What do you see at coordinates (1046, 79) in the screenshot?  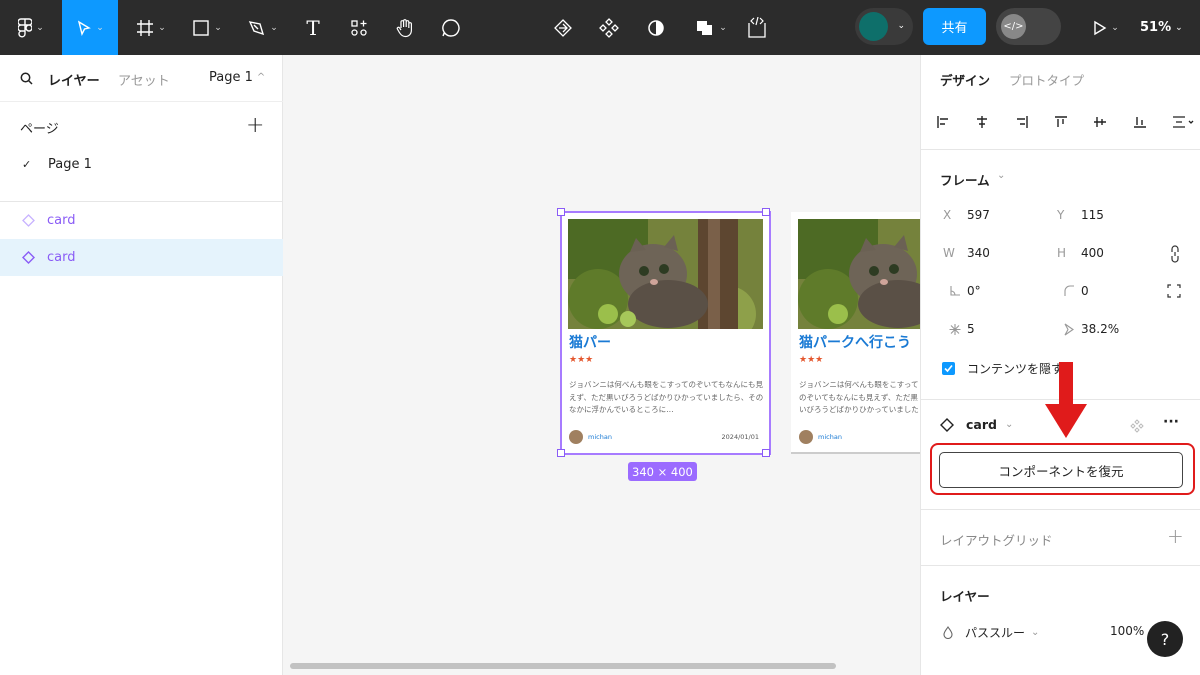 I see `tab-prototype: プロトタイプ` at bounding box center [1046, 79].